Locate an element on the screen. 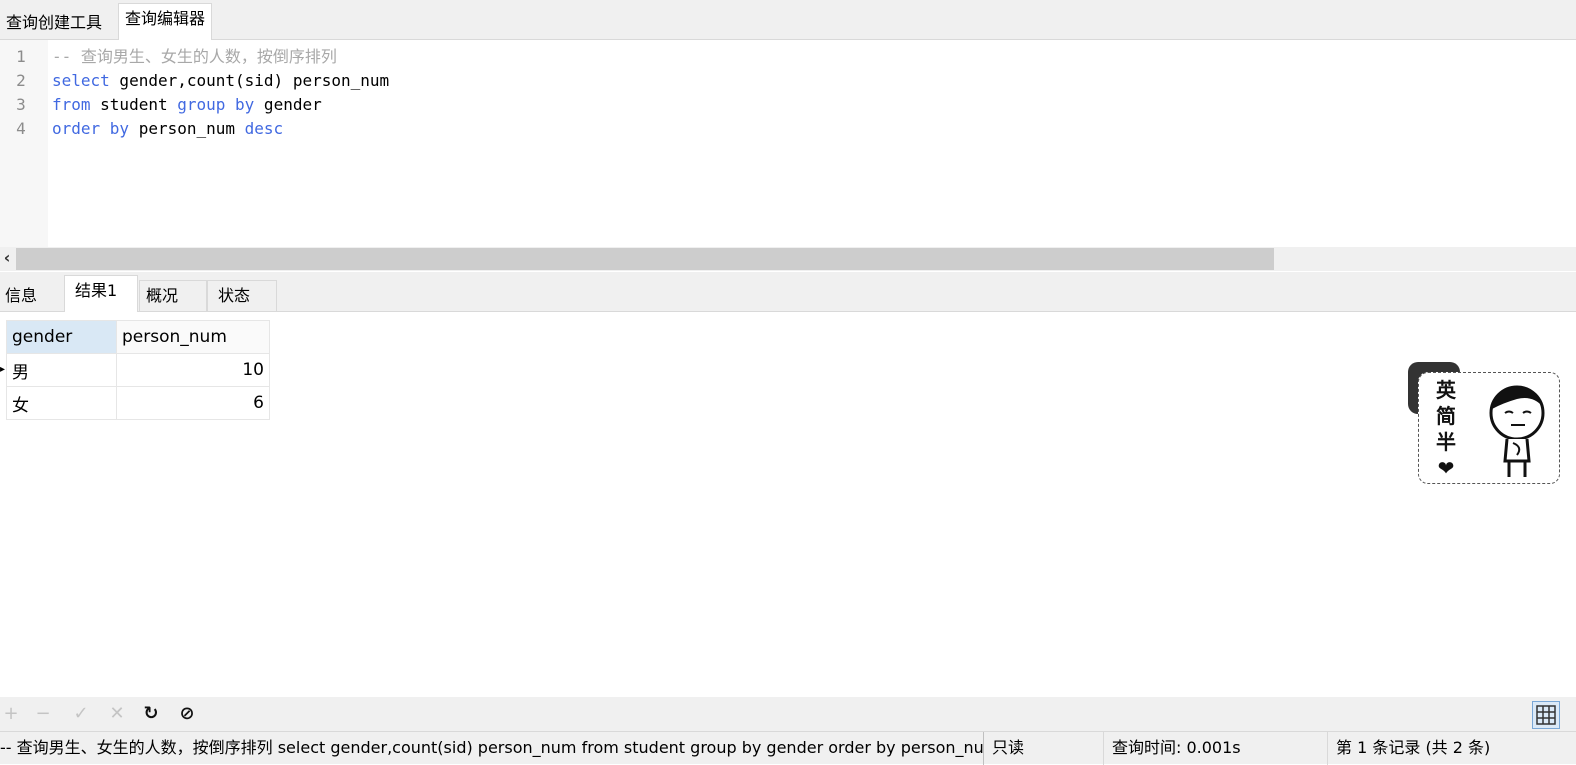  tab-query-builder: 查询创建工具 is located at coordinates (54, 25).